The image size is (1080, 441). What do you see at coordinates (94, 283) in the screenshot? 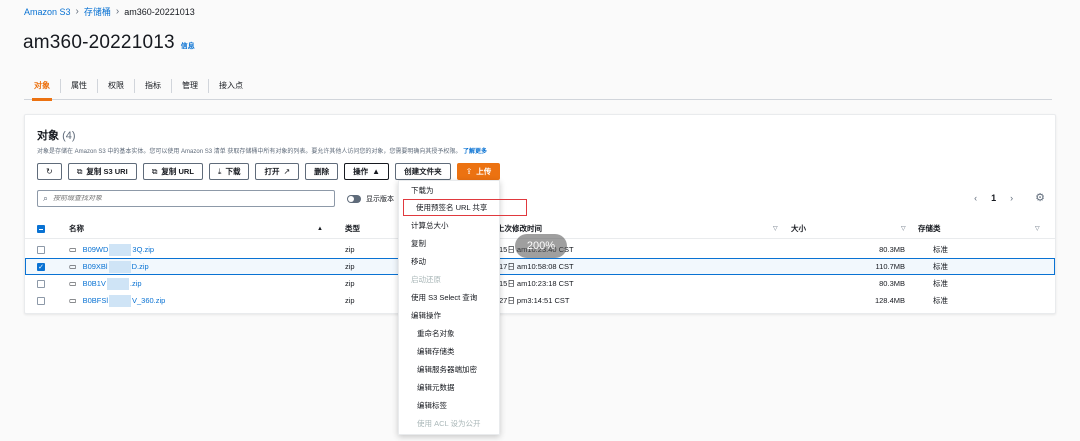
I see `object-name-part: B0B1V` at bounding box center [94, 283].